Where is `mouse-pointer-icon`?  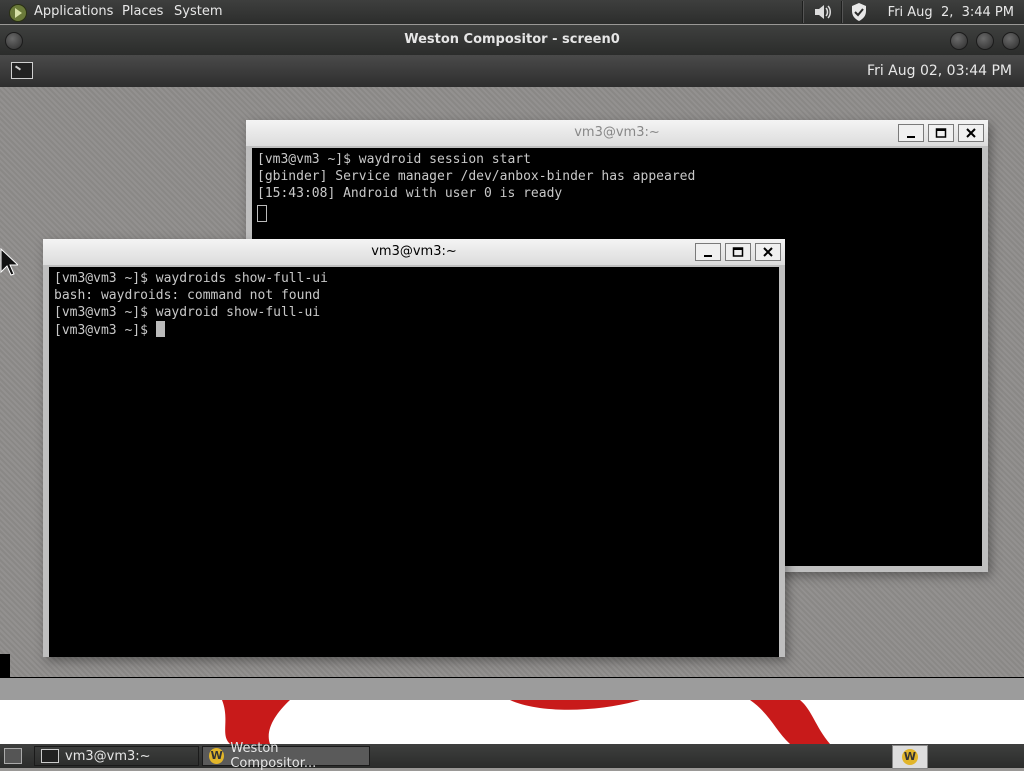 mouse-pointer-icon is located at coordinates (9, 262).